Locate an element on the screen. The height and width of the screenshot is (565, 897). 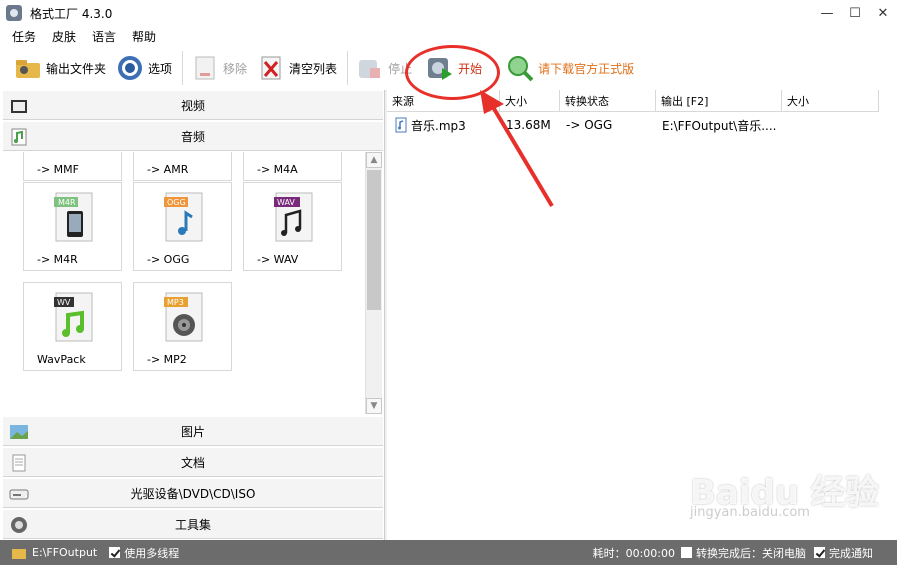
document-icon is located at coordinates (19, 463).